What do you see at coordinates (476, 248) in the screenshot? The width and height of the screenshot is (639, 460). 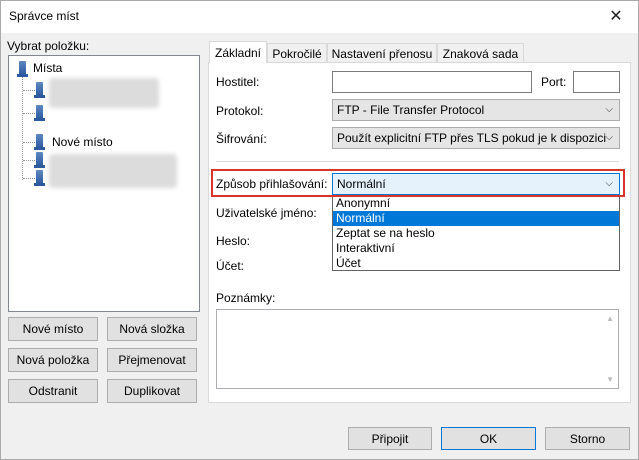 I see `logon-option-interactive: Interaktivní` at bounding box center [476, 248].